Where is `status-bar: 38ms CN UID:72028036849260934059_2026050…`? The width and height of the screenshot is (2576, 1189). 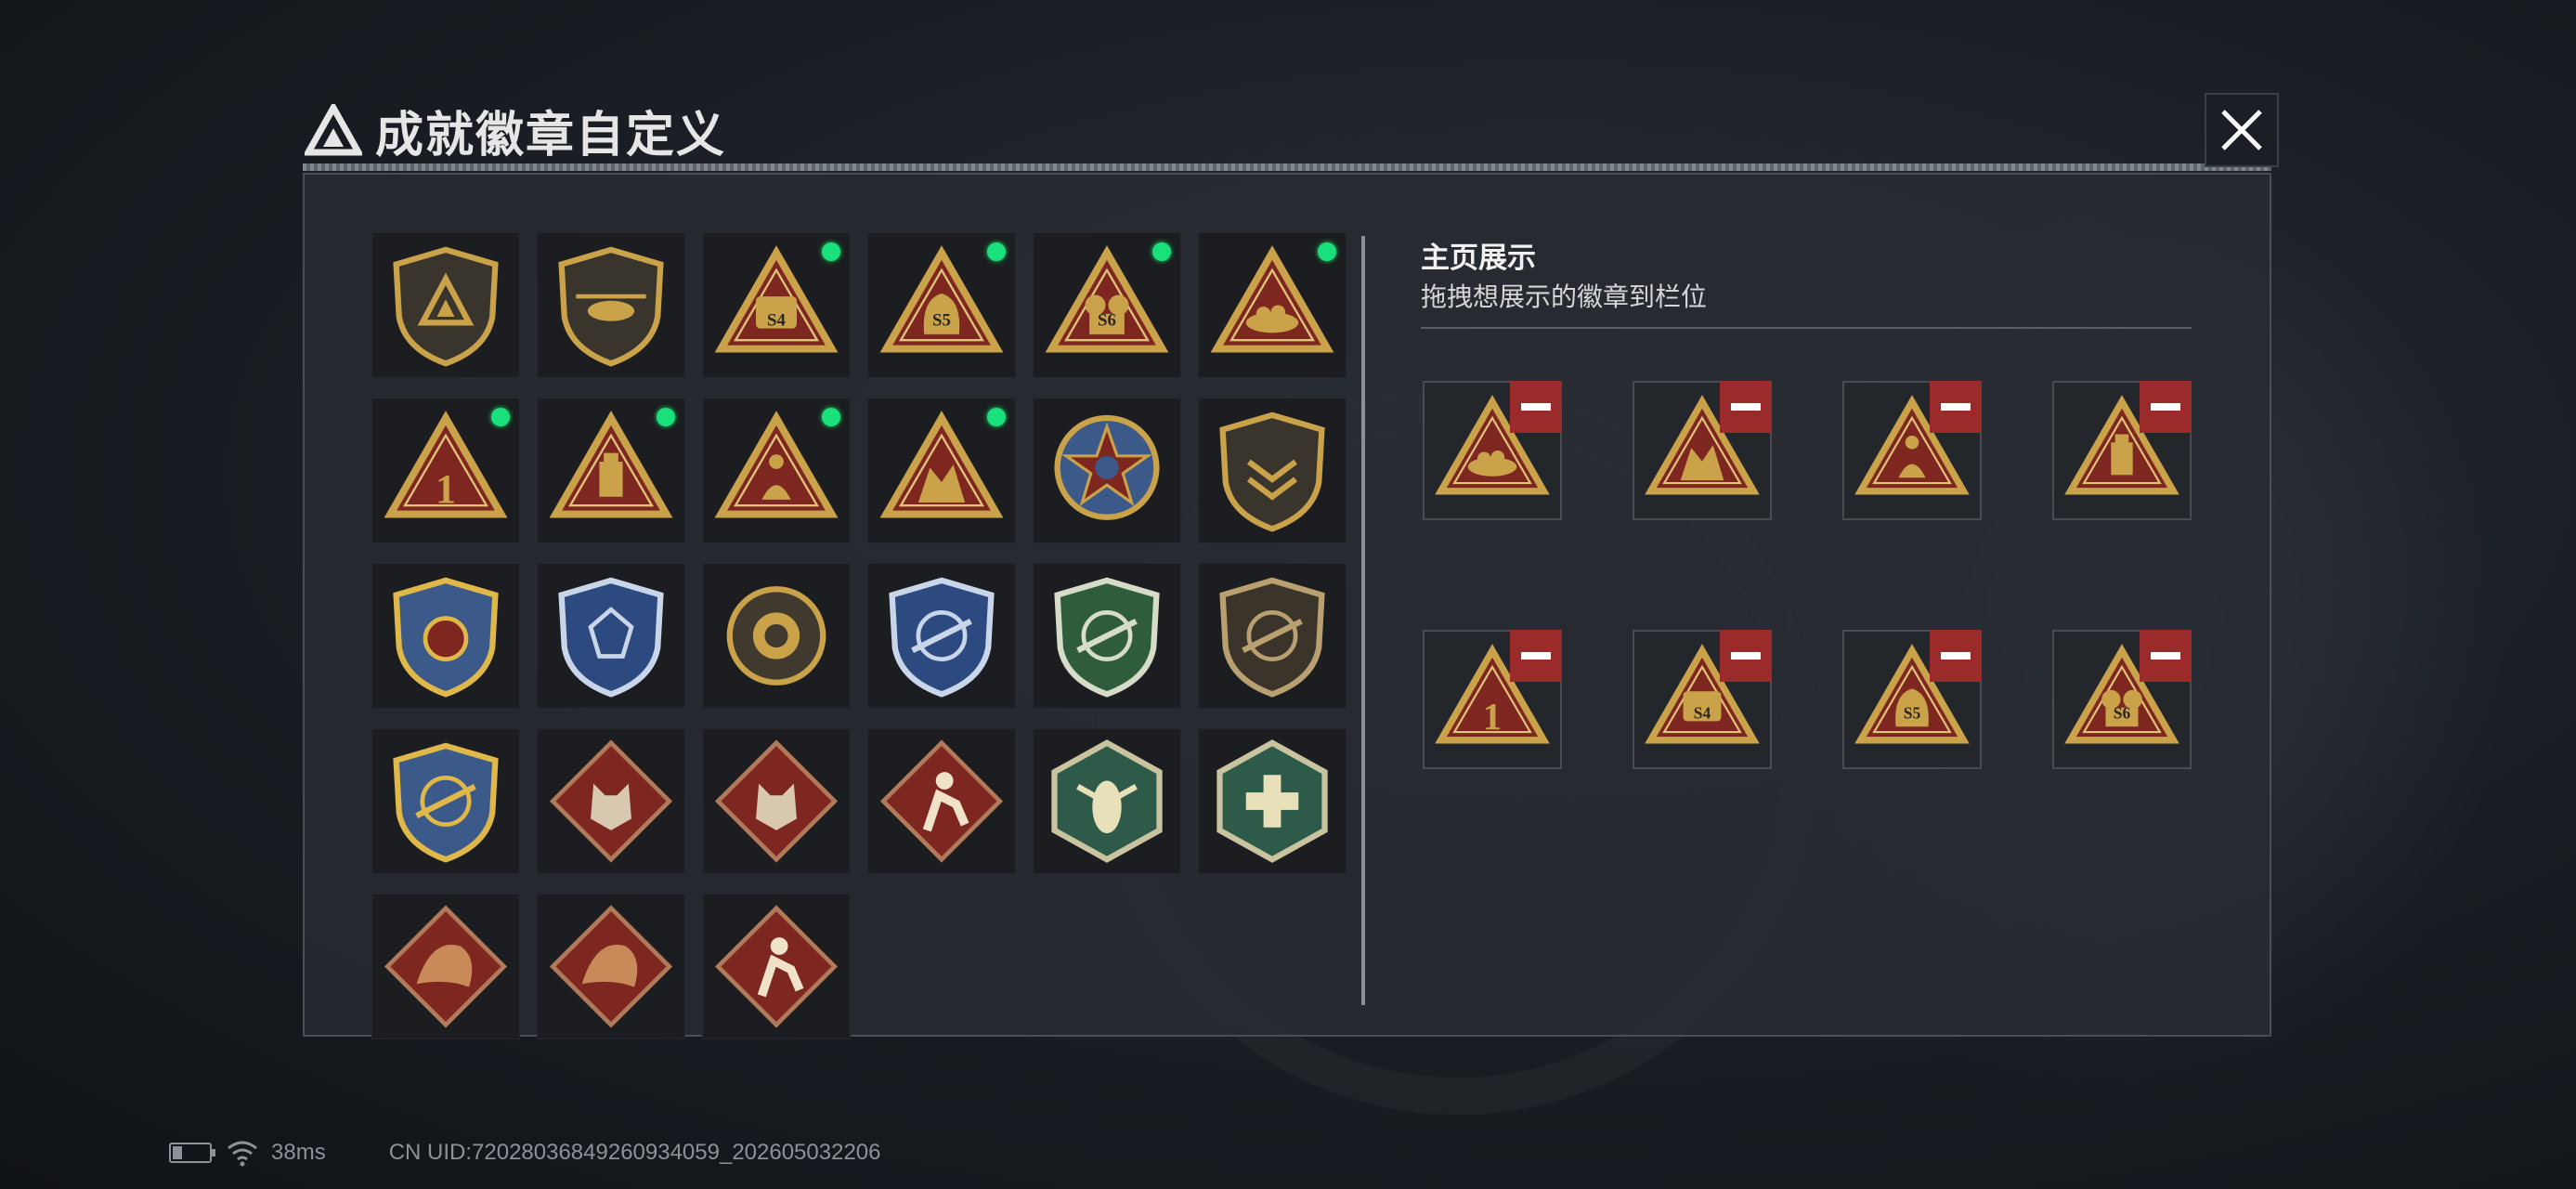
status-bar: 38ms CN UID:72028036849260934059_2026050… is located at coordinates (525, 1153).